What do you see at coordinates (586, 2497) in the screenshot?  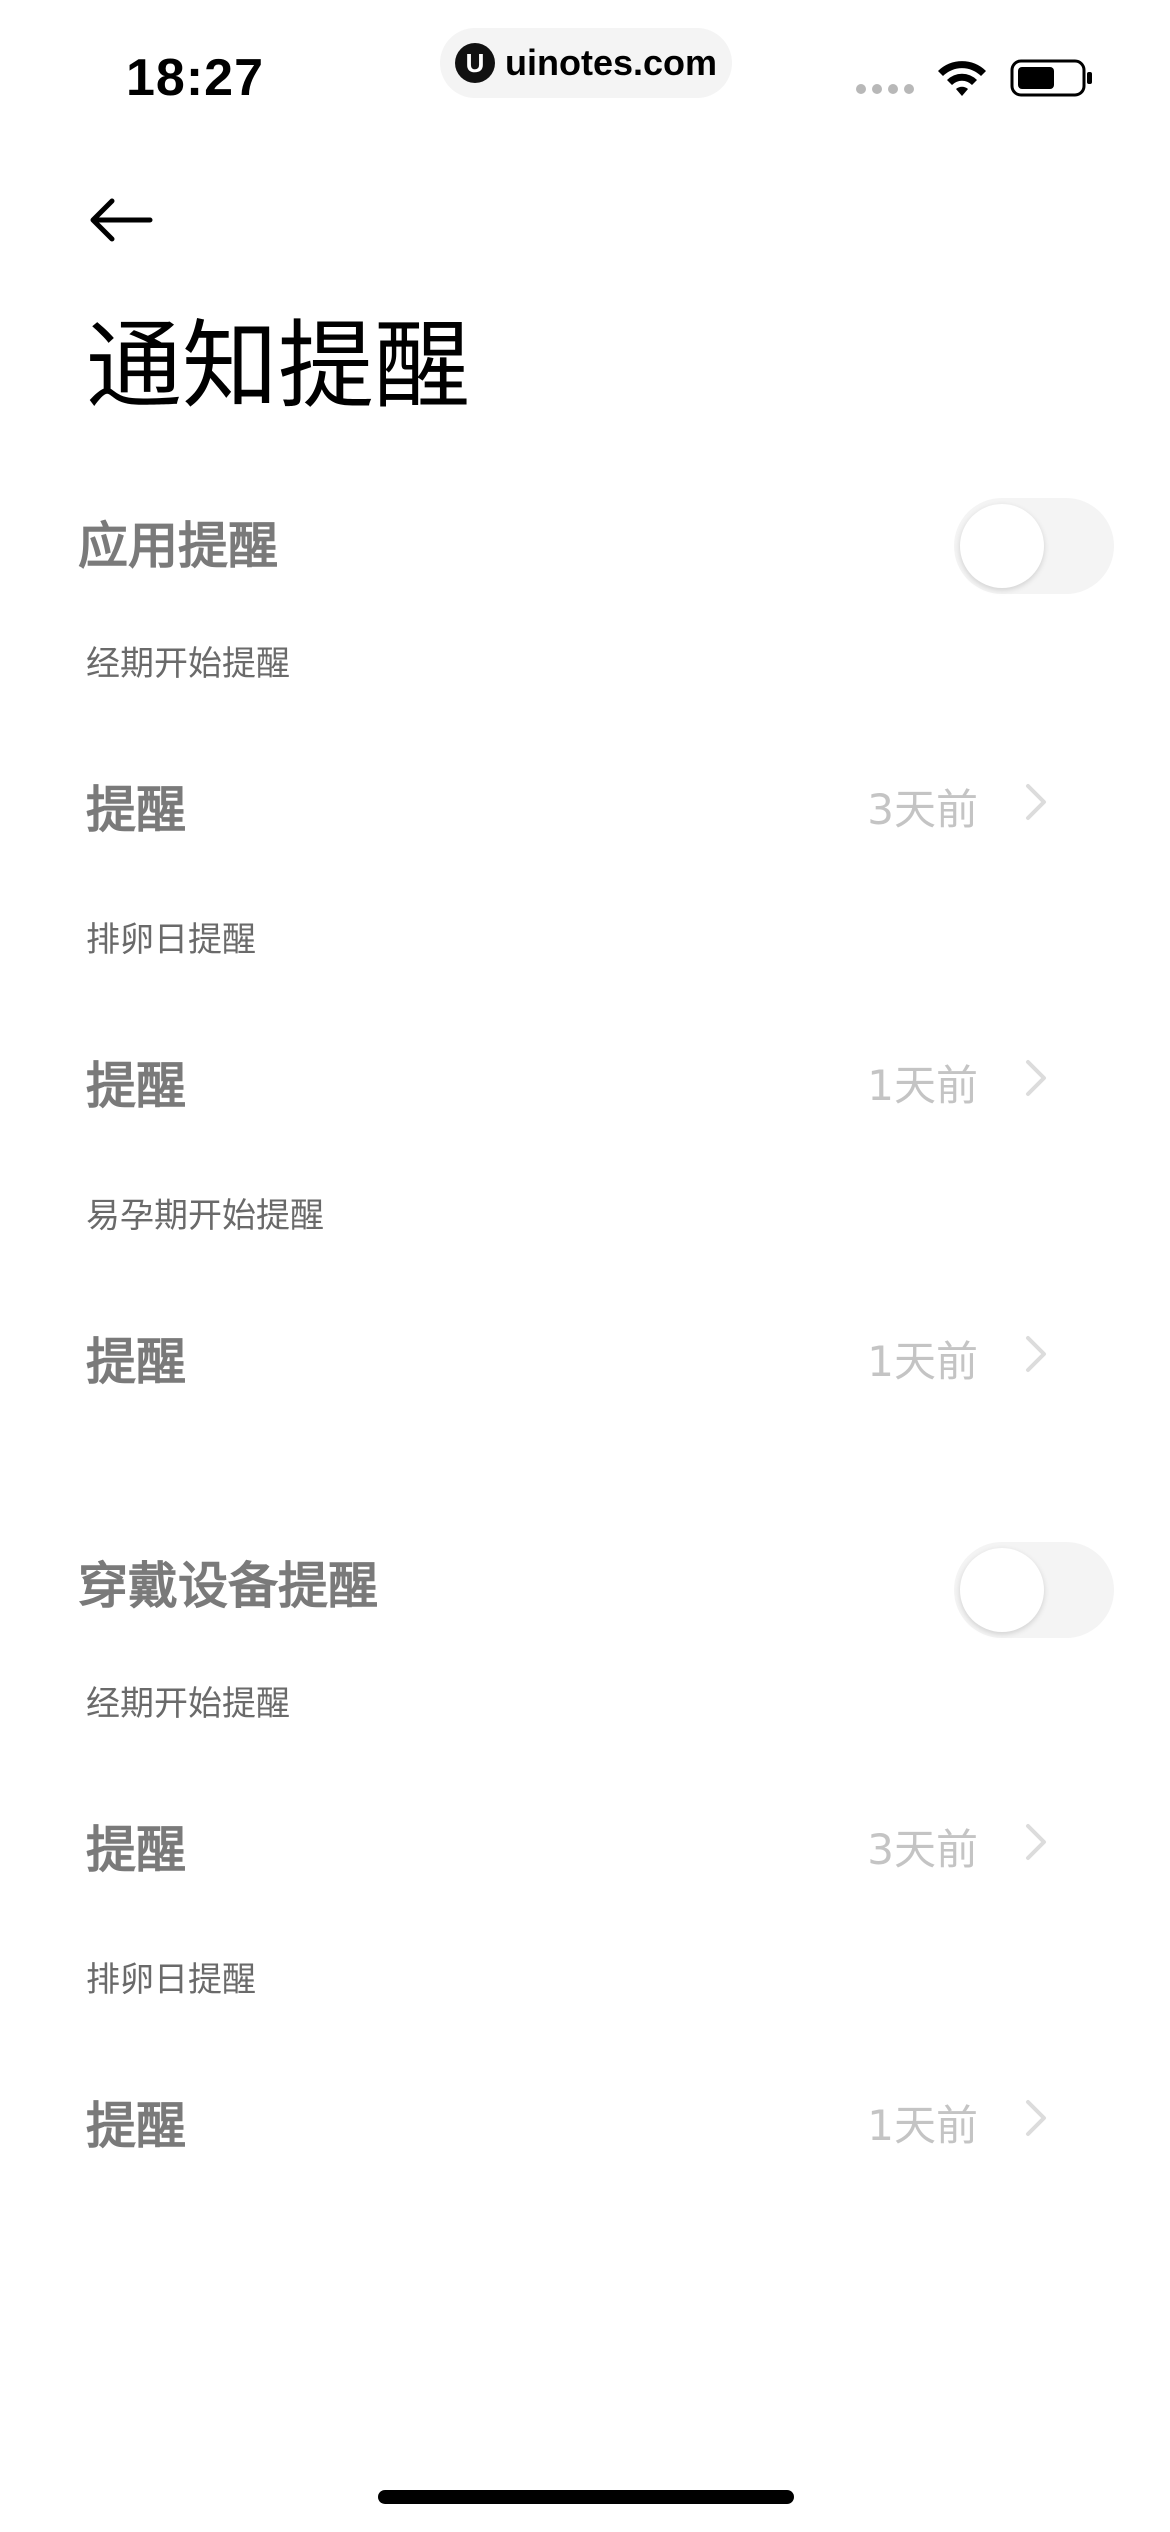 I see `home-indicator` at bounding box center [586, 2497].